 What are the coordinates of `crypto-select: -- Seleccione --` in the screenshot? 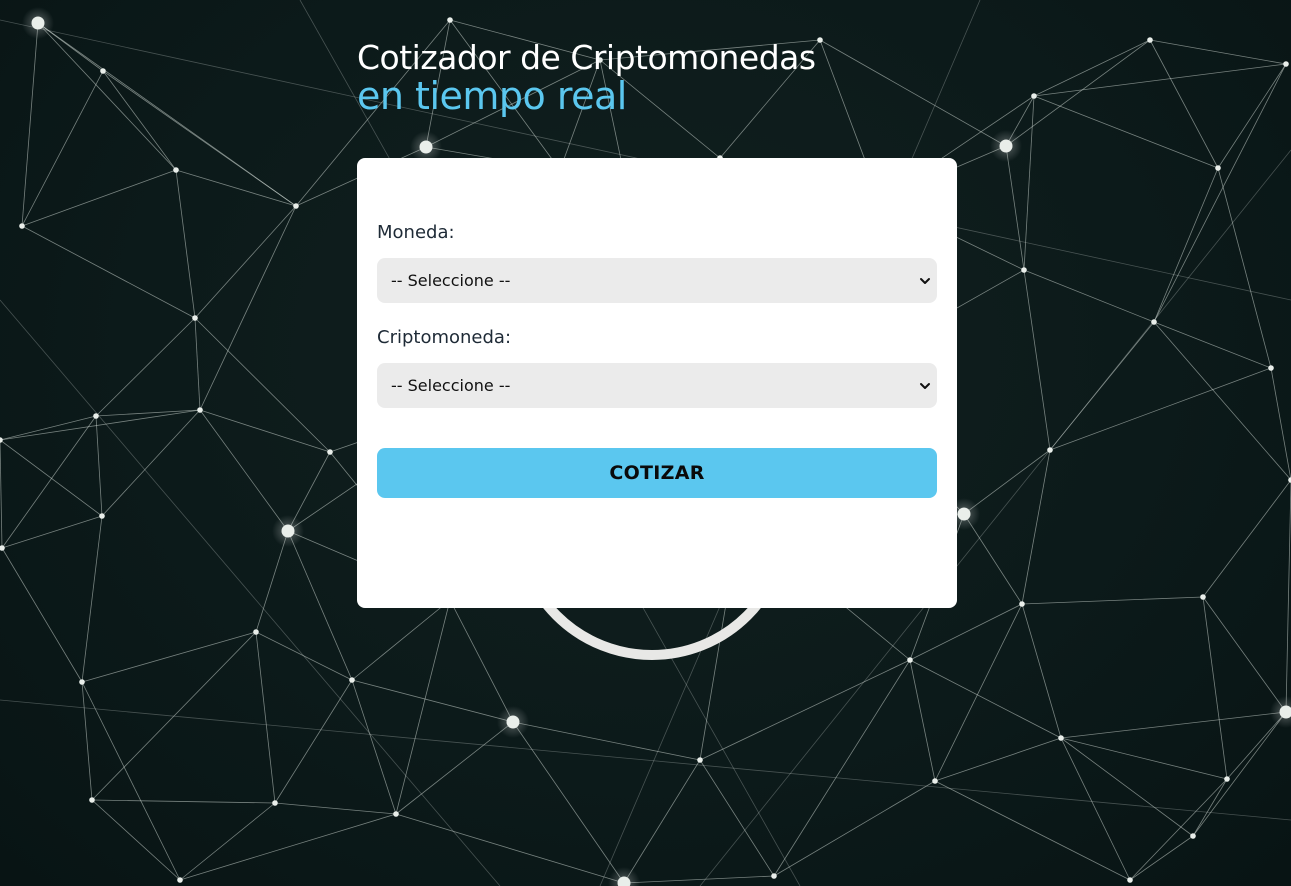 It's located at (657, 385).